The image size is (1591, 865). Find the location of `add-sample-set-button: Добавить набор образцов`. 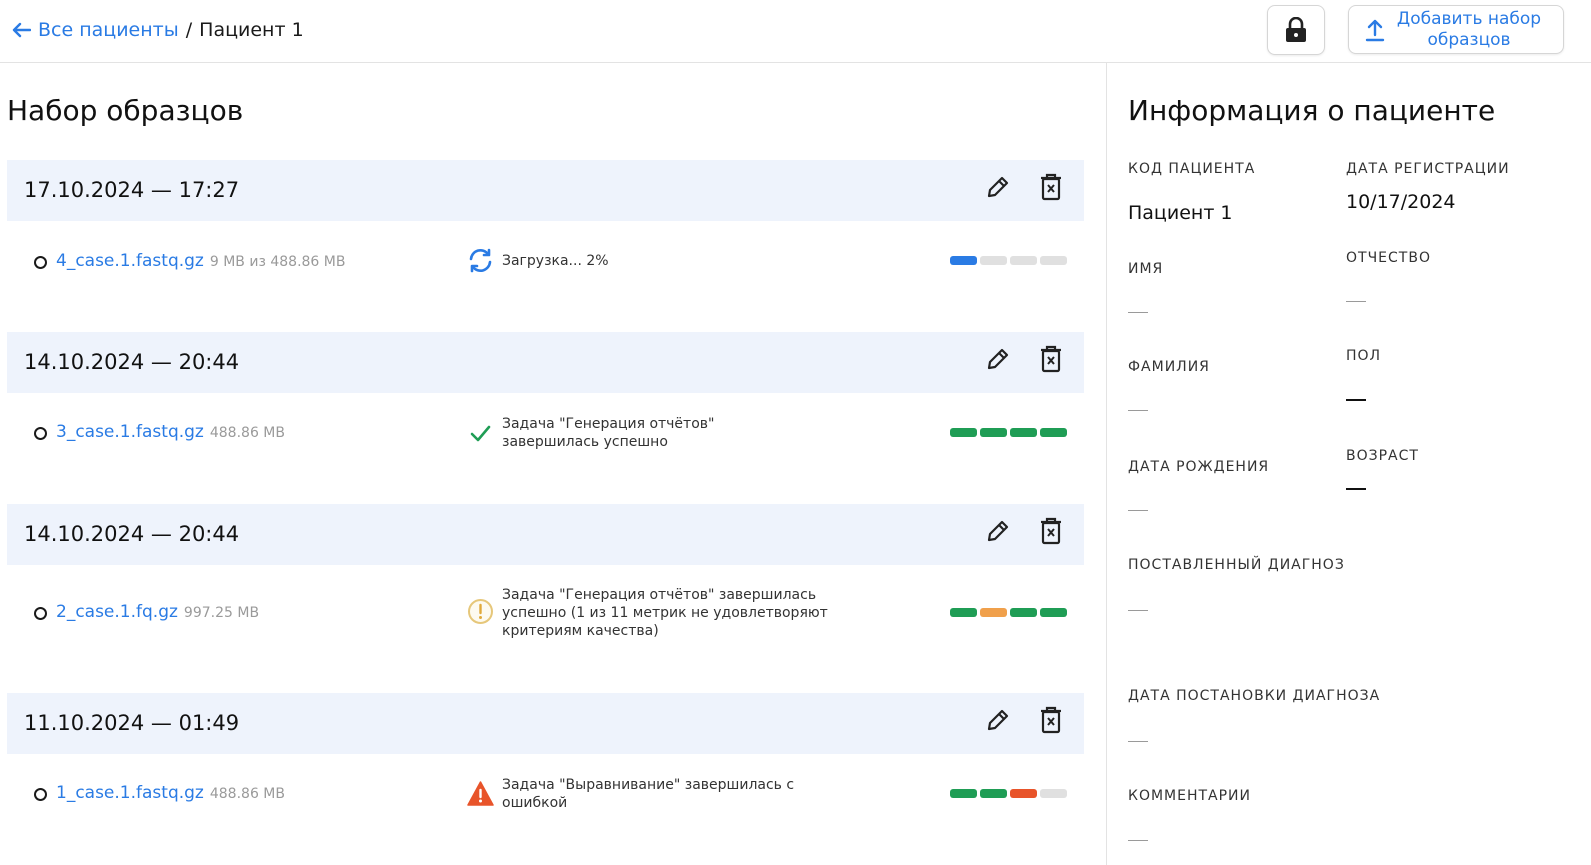

add-sample-set-button: Добавить набор образцов is located at coordinates (1456, 29).